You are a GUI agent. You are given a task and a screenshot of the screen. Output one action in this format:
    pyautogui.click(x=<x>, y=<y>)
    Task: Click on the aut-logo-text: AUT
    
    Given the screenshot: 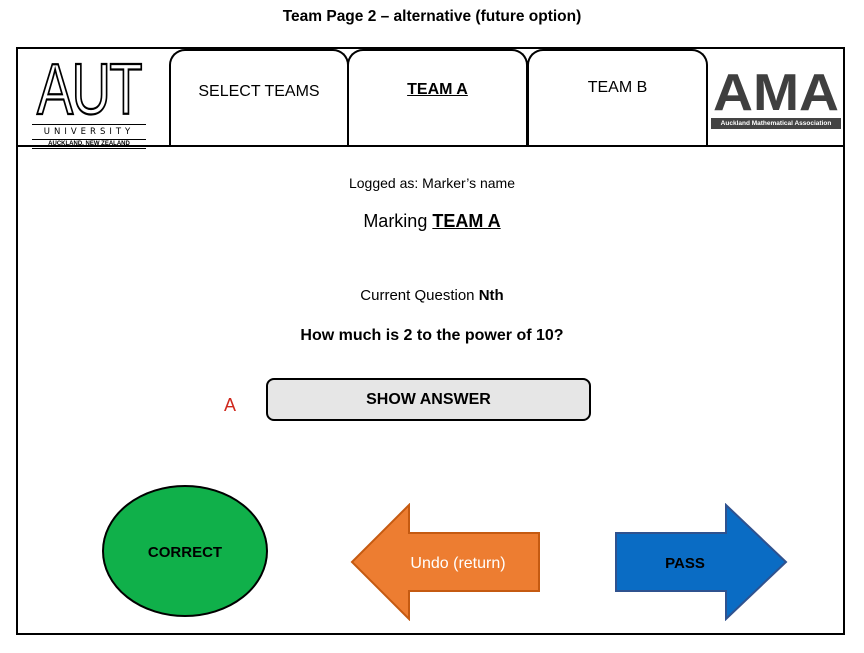 What is the action you would take?
    pyautogui.click(x=89, y=87)
    